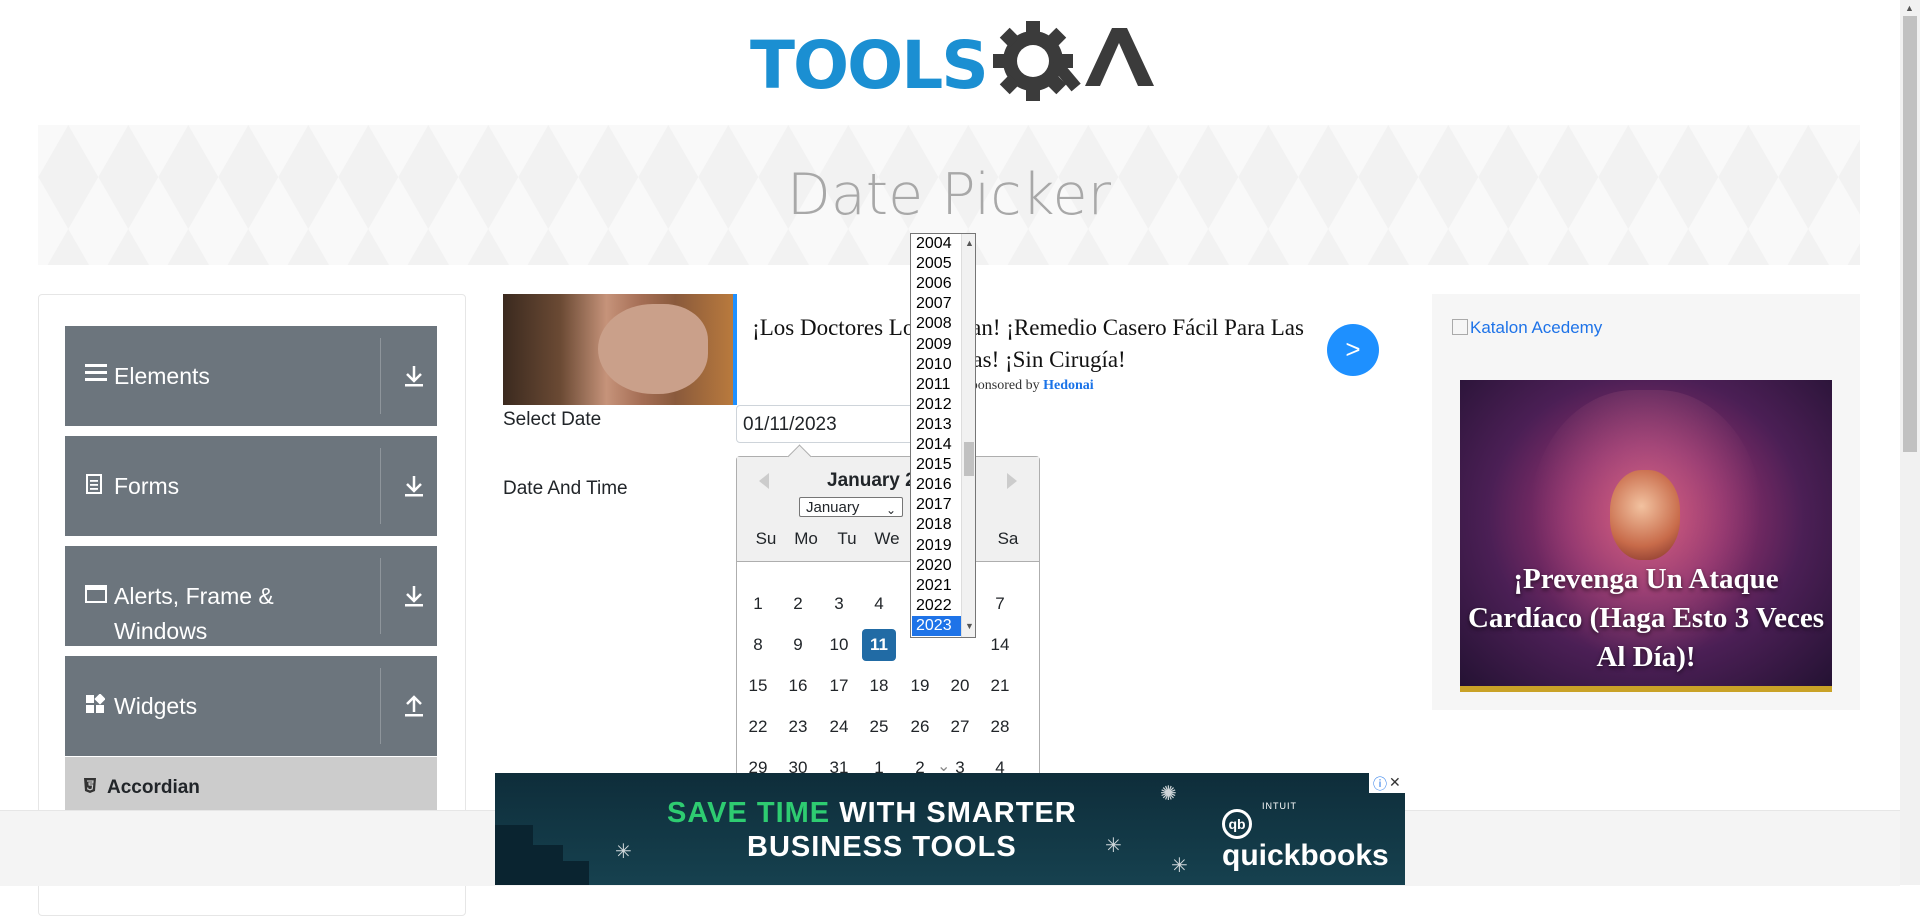 The image size is (1920, 916). I want to click on calendar-day: 21, so click(1000, 686).